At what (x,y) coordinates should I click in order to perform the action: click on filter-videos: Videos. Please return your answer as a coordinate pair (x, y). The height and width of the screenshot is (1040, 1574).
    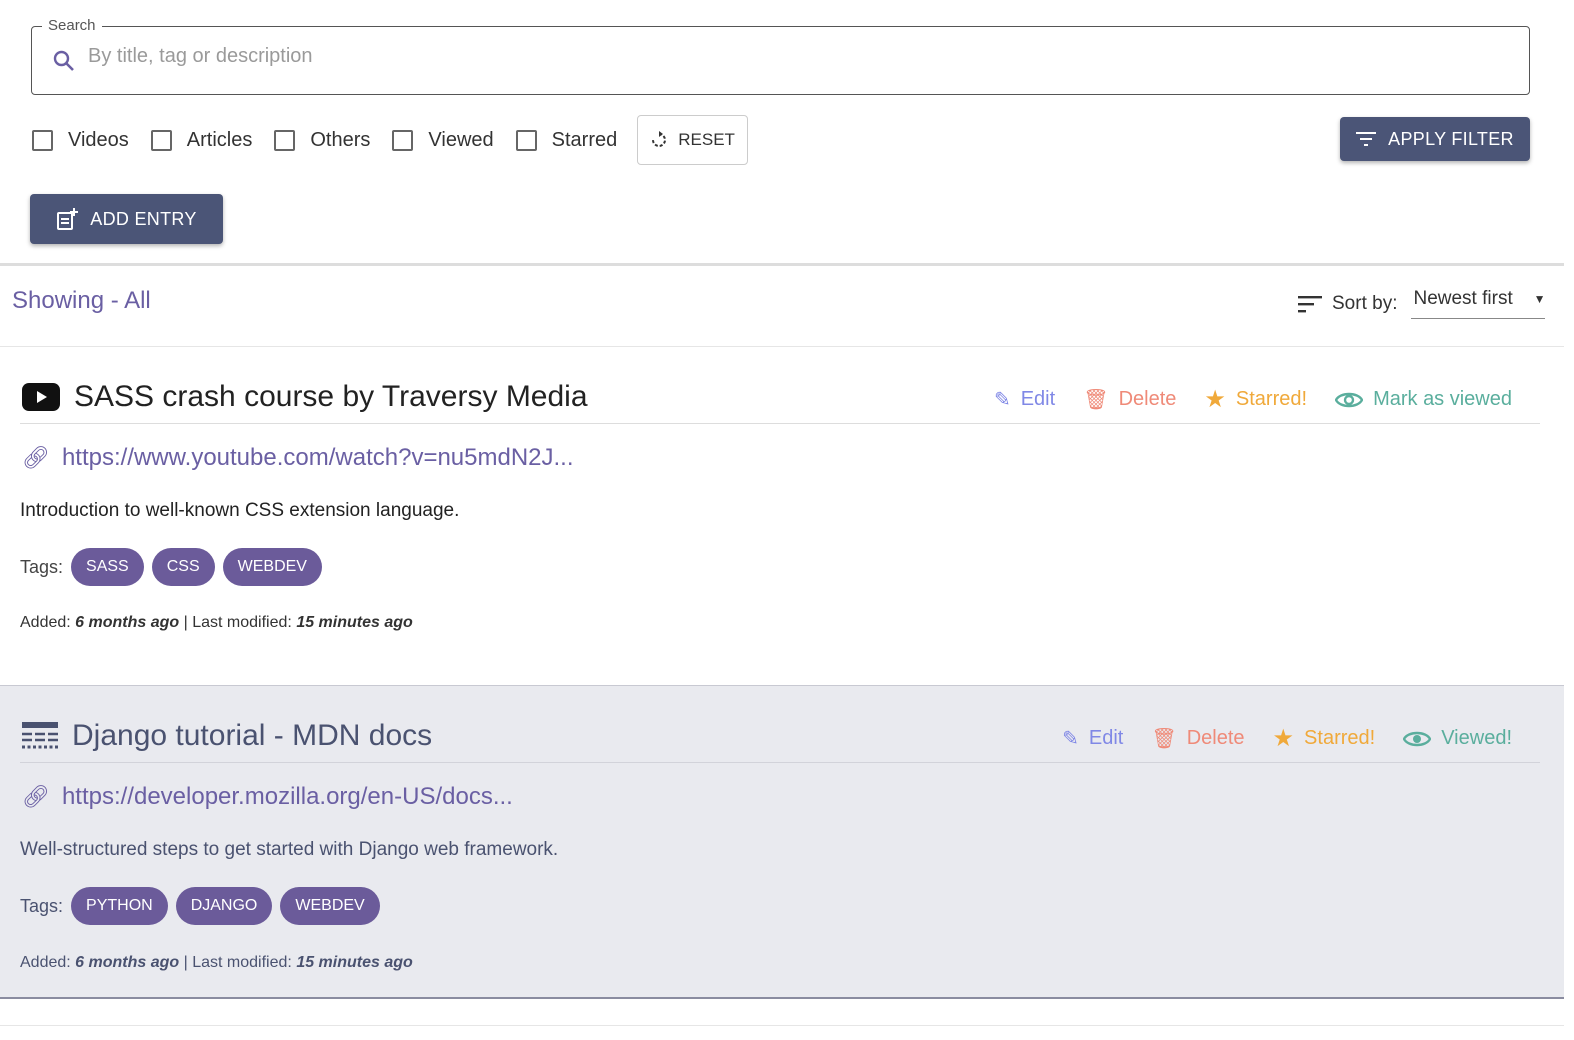
    Looking at the image, I should click on (80, 140).